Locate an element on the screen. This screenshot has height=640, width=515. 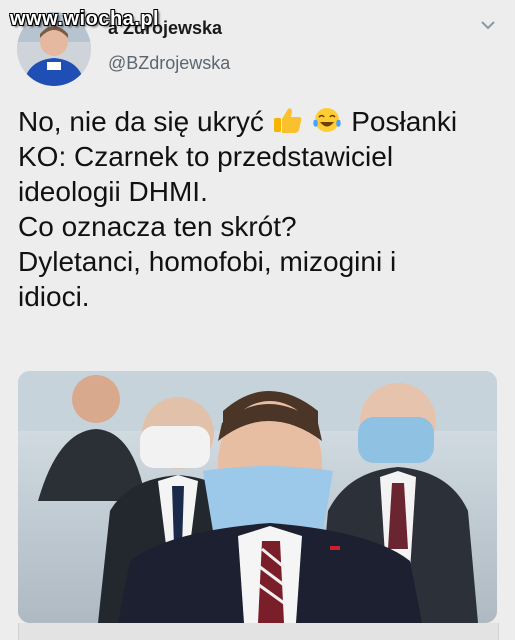
tweet-line: KO: Czarnek to przedstawiciel is located at coordinates (206, 156).